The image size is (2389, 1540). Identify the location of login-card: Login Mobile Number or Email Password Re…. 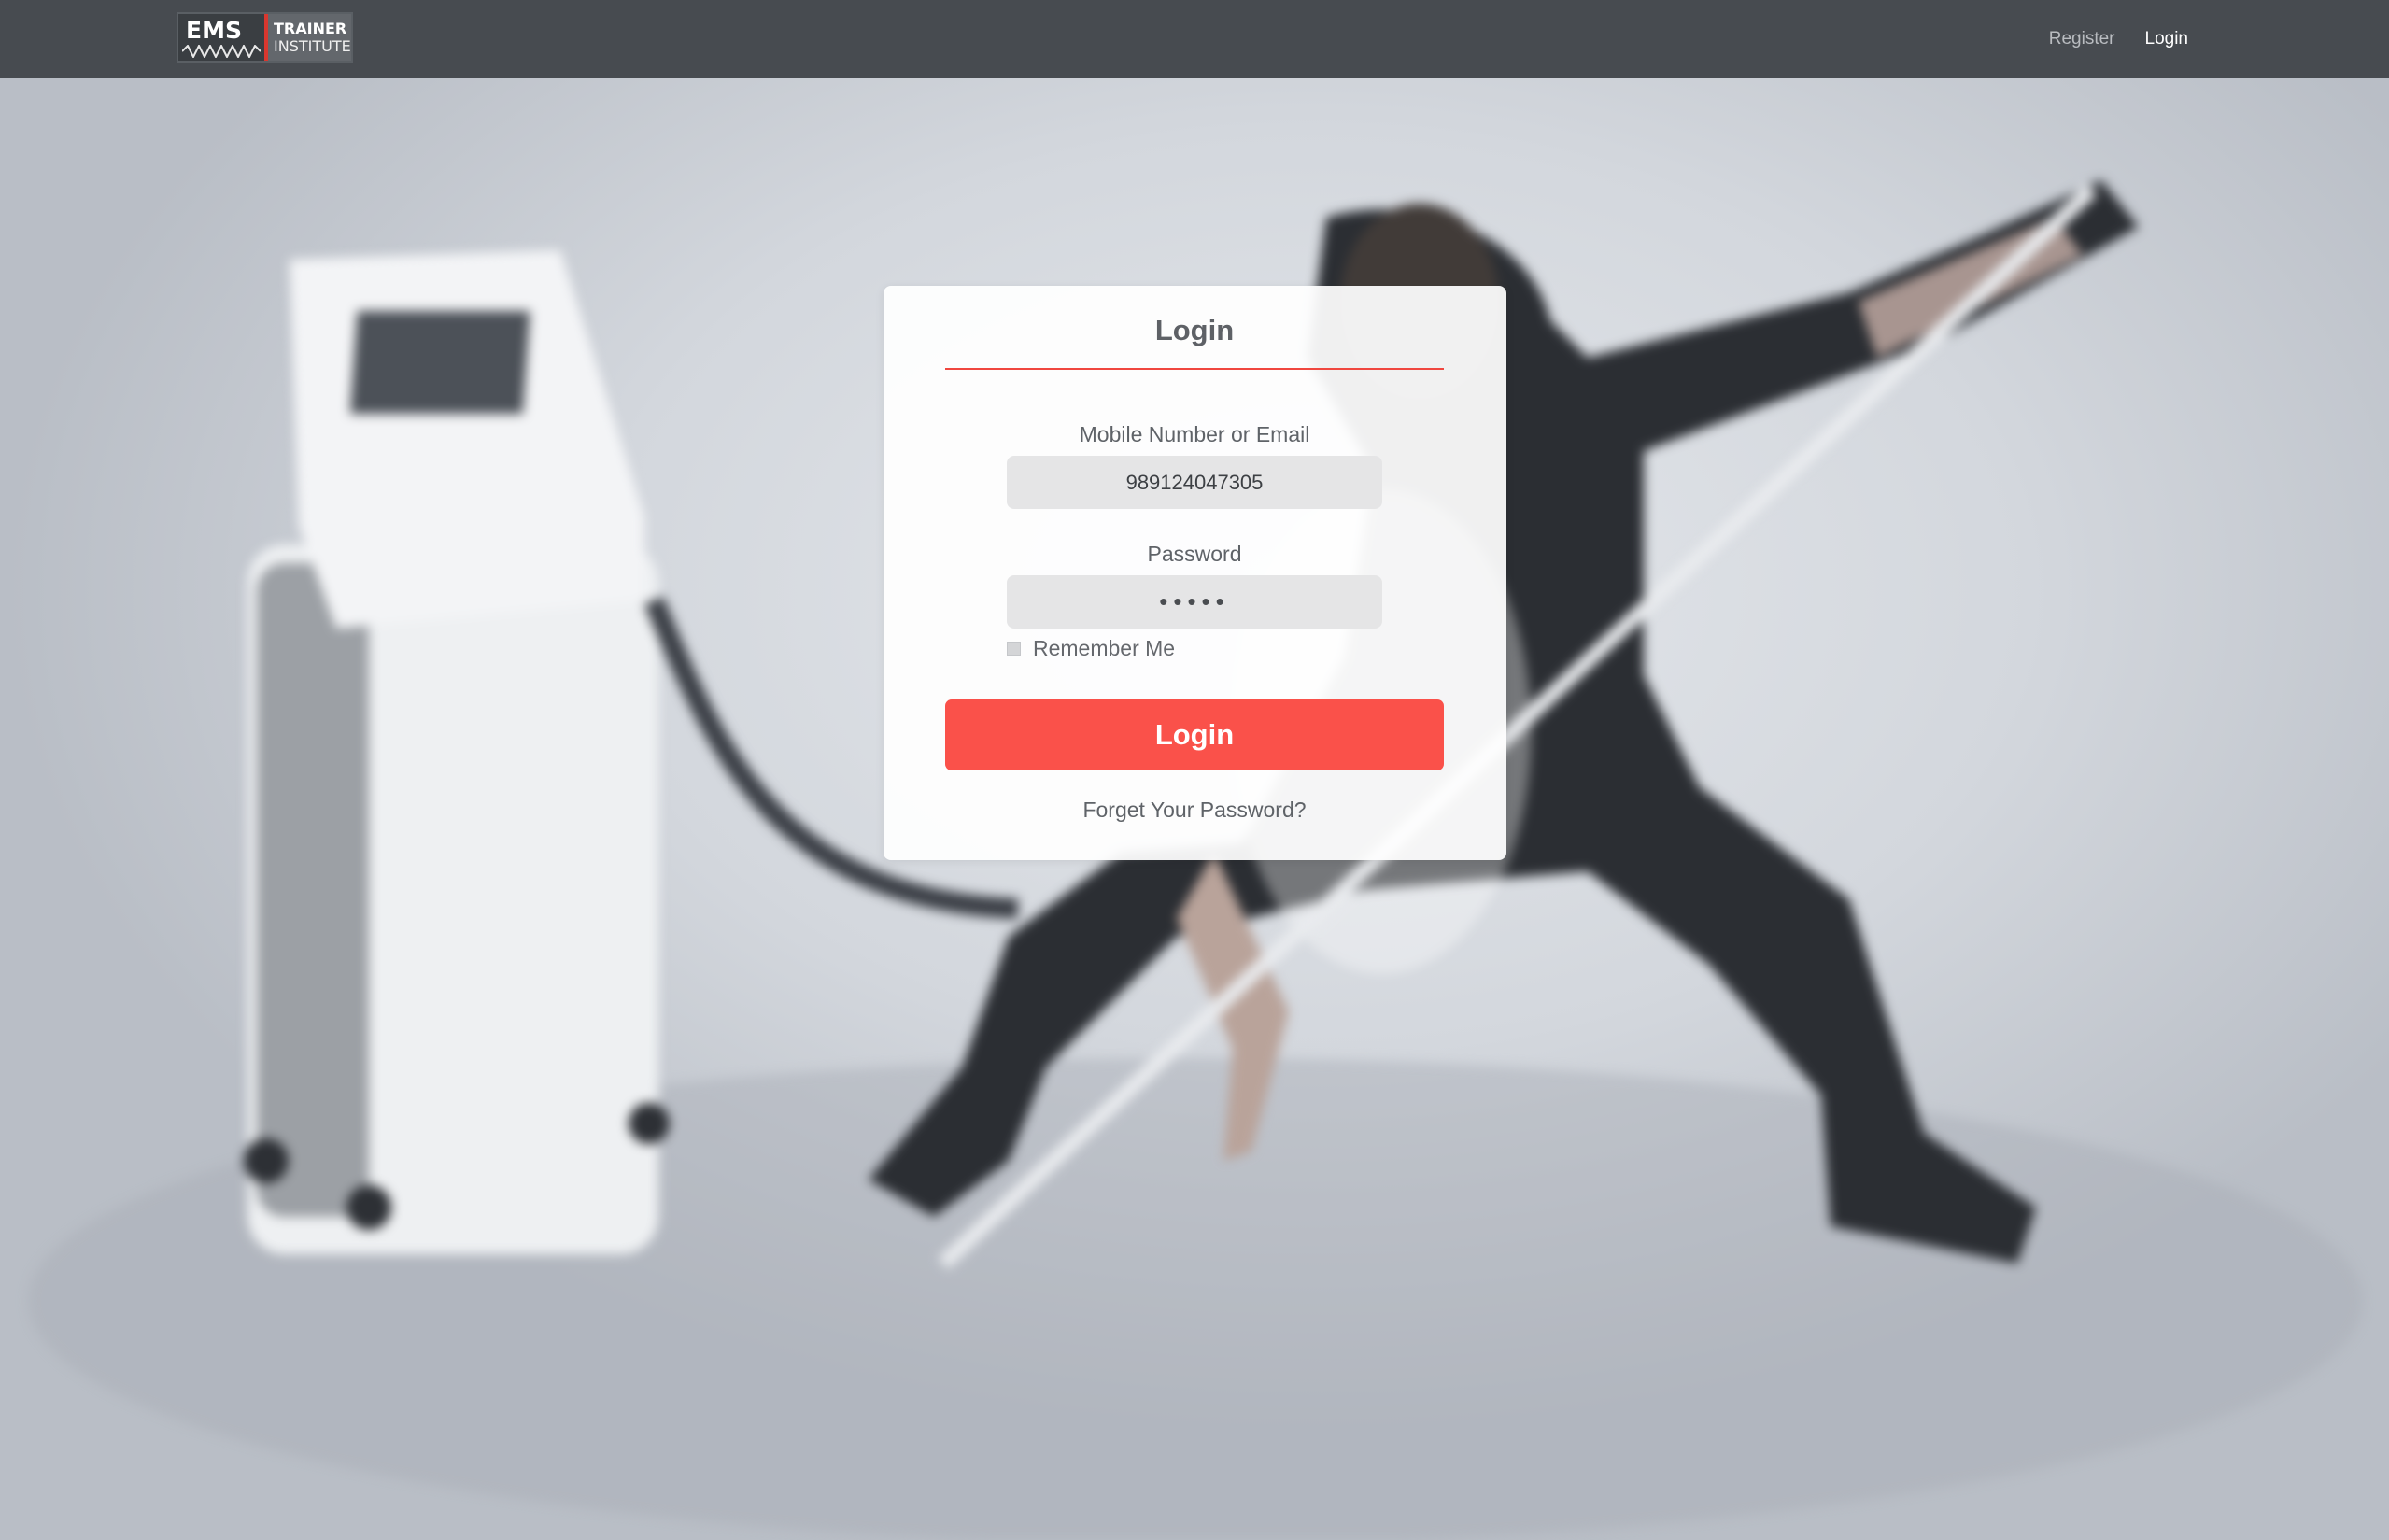
(1195, 573).